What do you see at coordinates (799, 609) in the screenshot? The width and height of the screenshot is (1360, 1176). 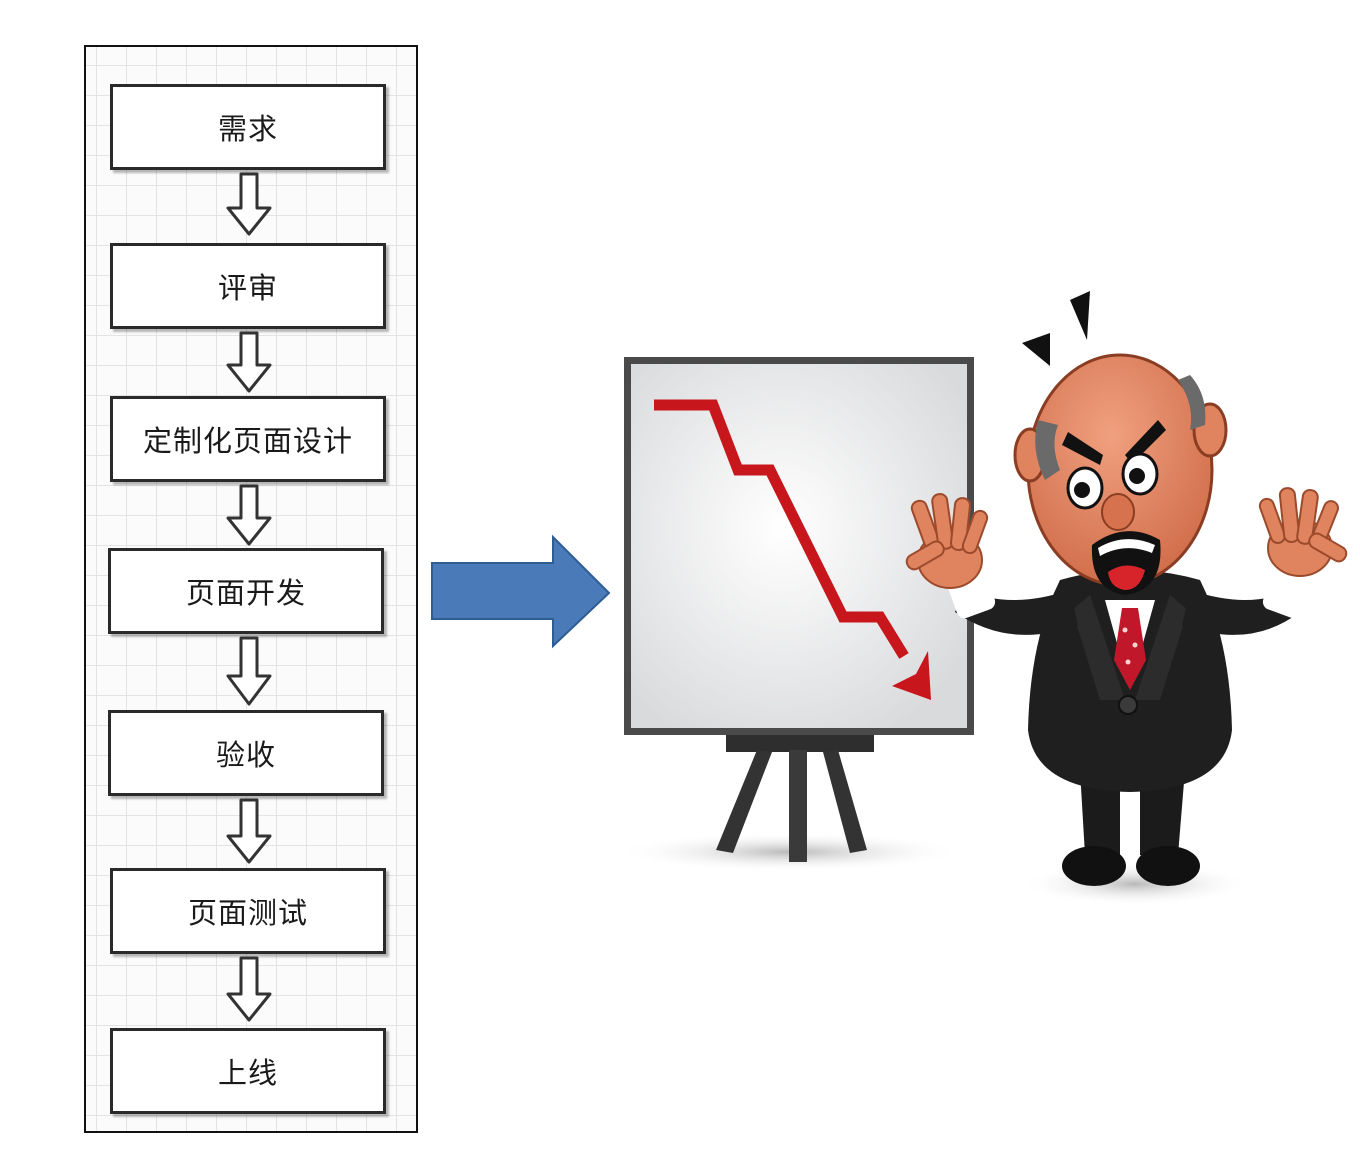 I see `declining-chart-easel` at bounding box center [799, 609].